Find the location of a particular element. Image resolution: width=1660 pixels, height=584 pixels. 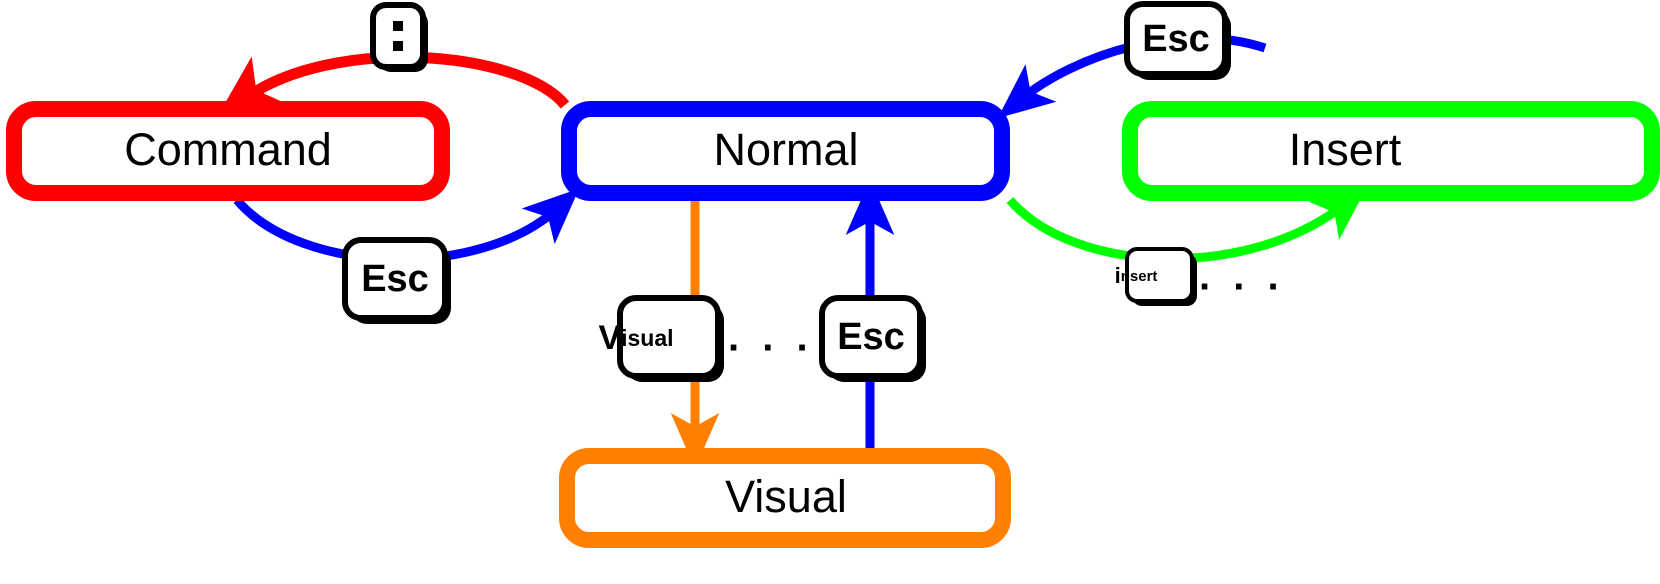

mode-box-command: Command is located at coordinates (228, 151).